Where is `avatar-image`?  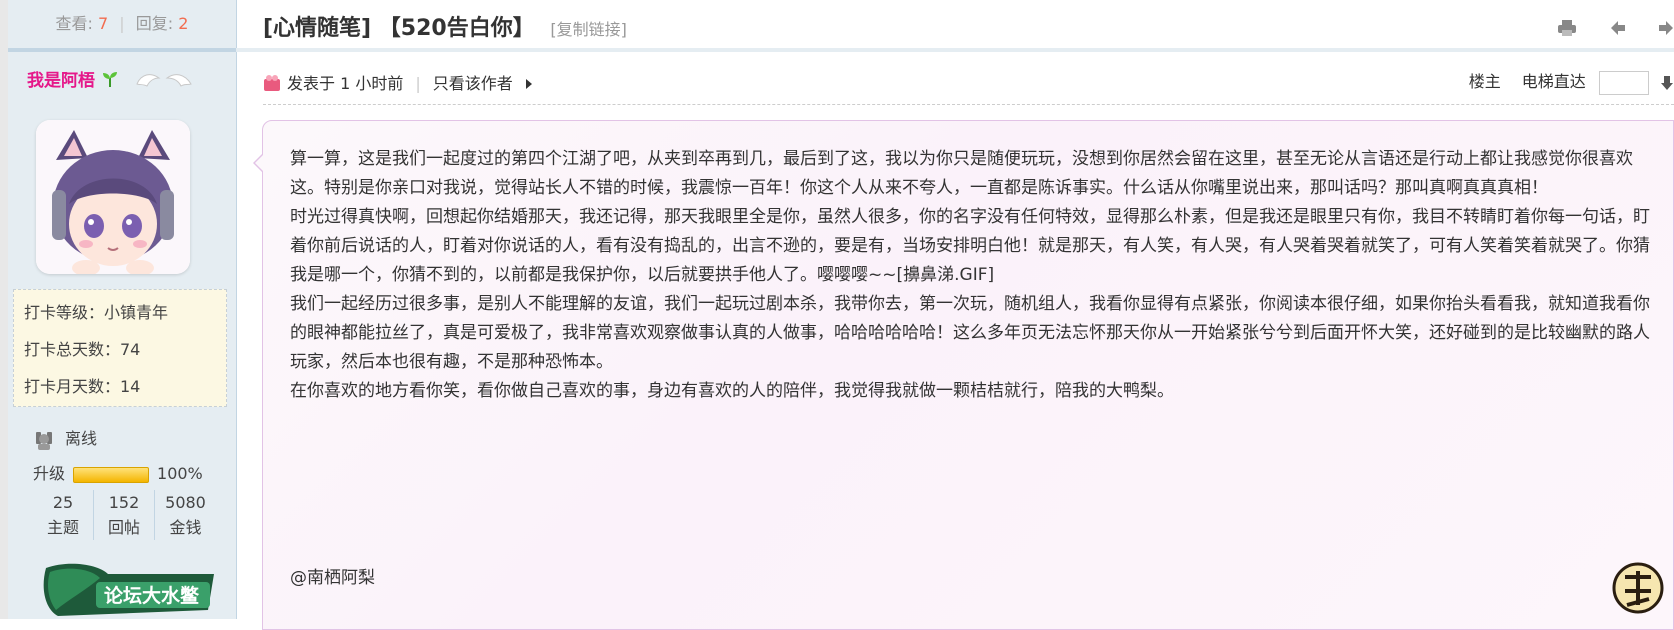
avatar-image is located at coordinates (113, 197).